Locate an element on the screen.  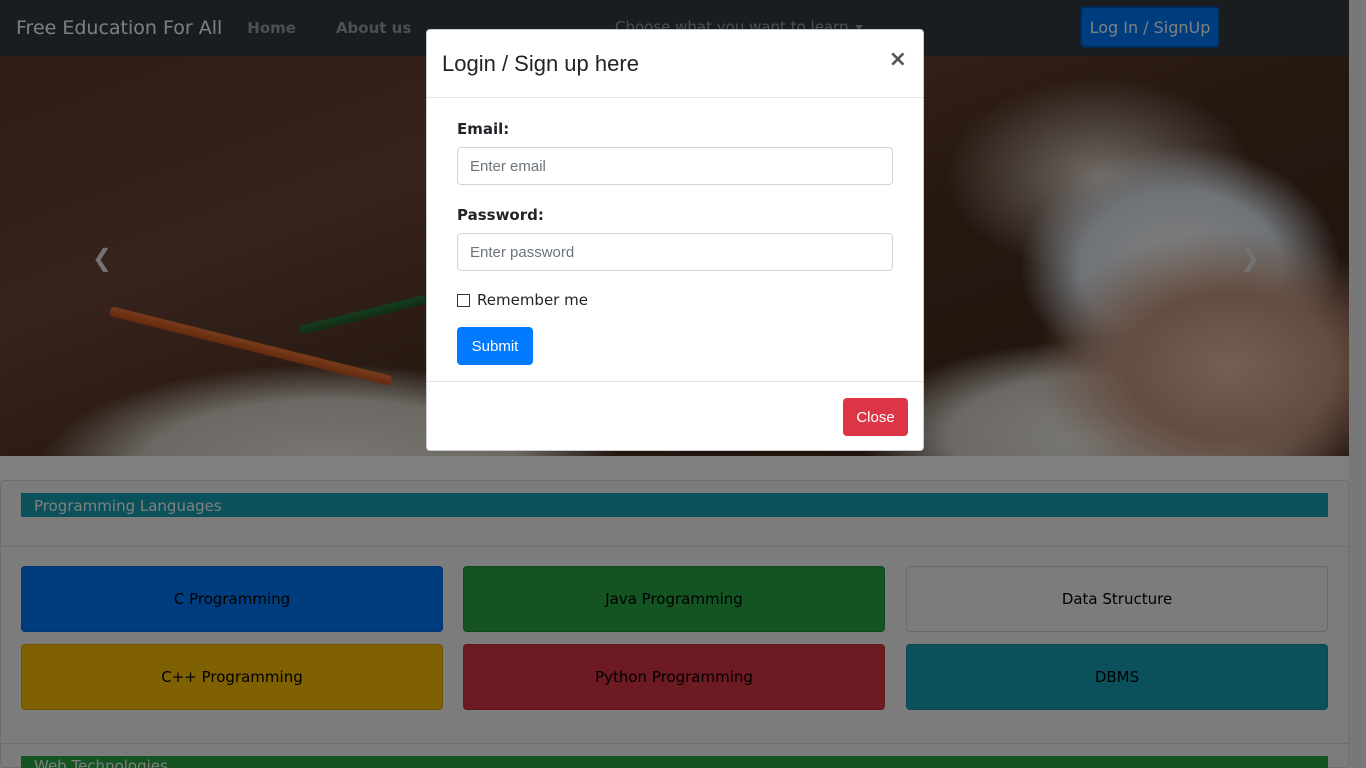
submit-button: Submit is located at coordinates (495, 346).